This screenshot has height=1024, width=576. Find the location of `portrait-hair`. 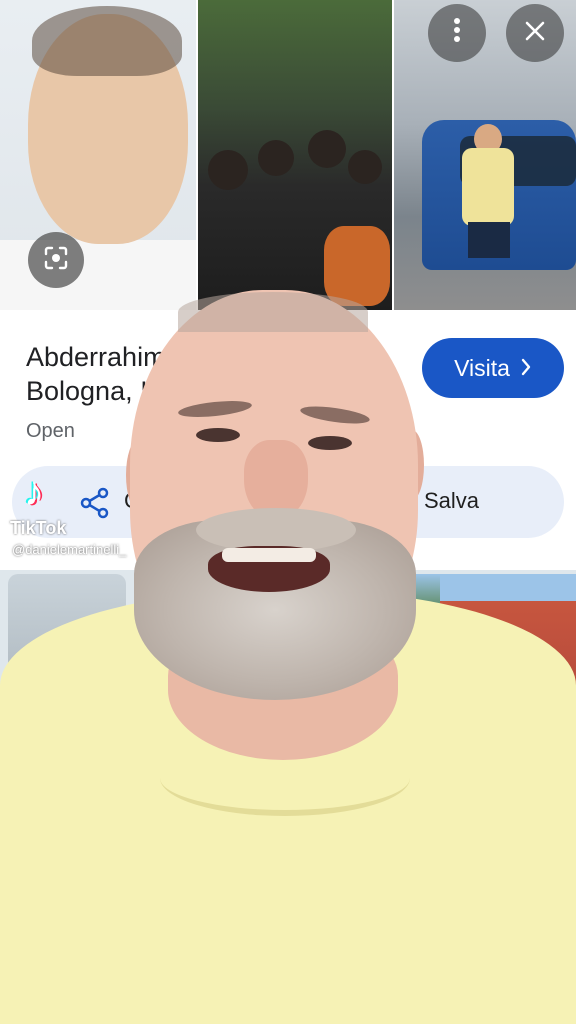

portrait-hair is located at coordinates (107, 41).